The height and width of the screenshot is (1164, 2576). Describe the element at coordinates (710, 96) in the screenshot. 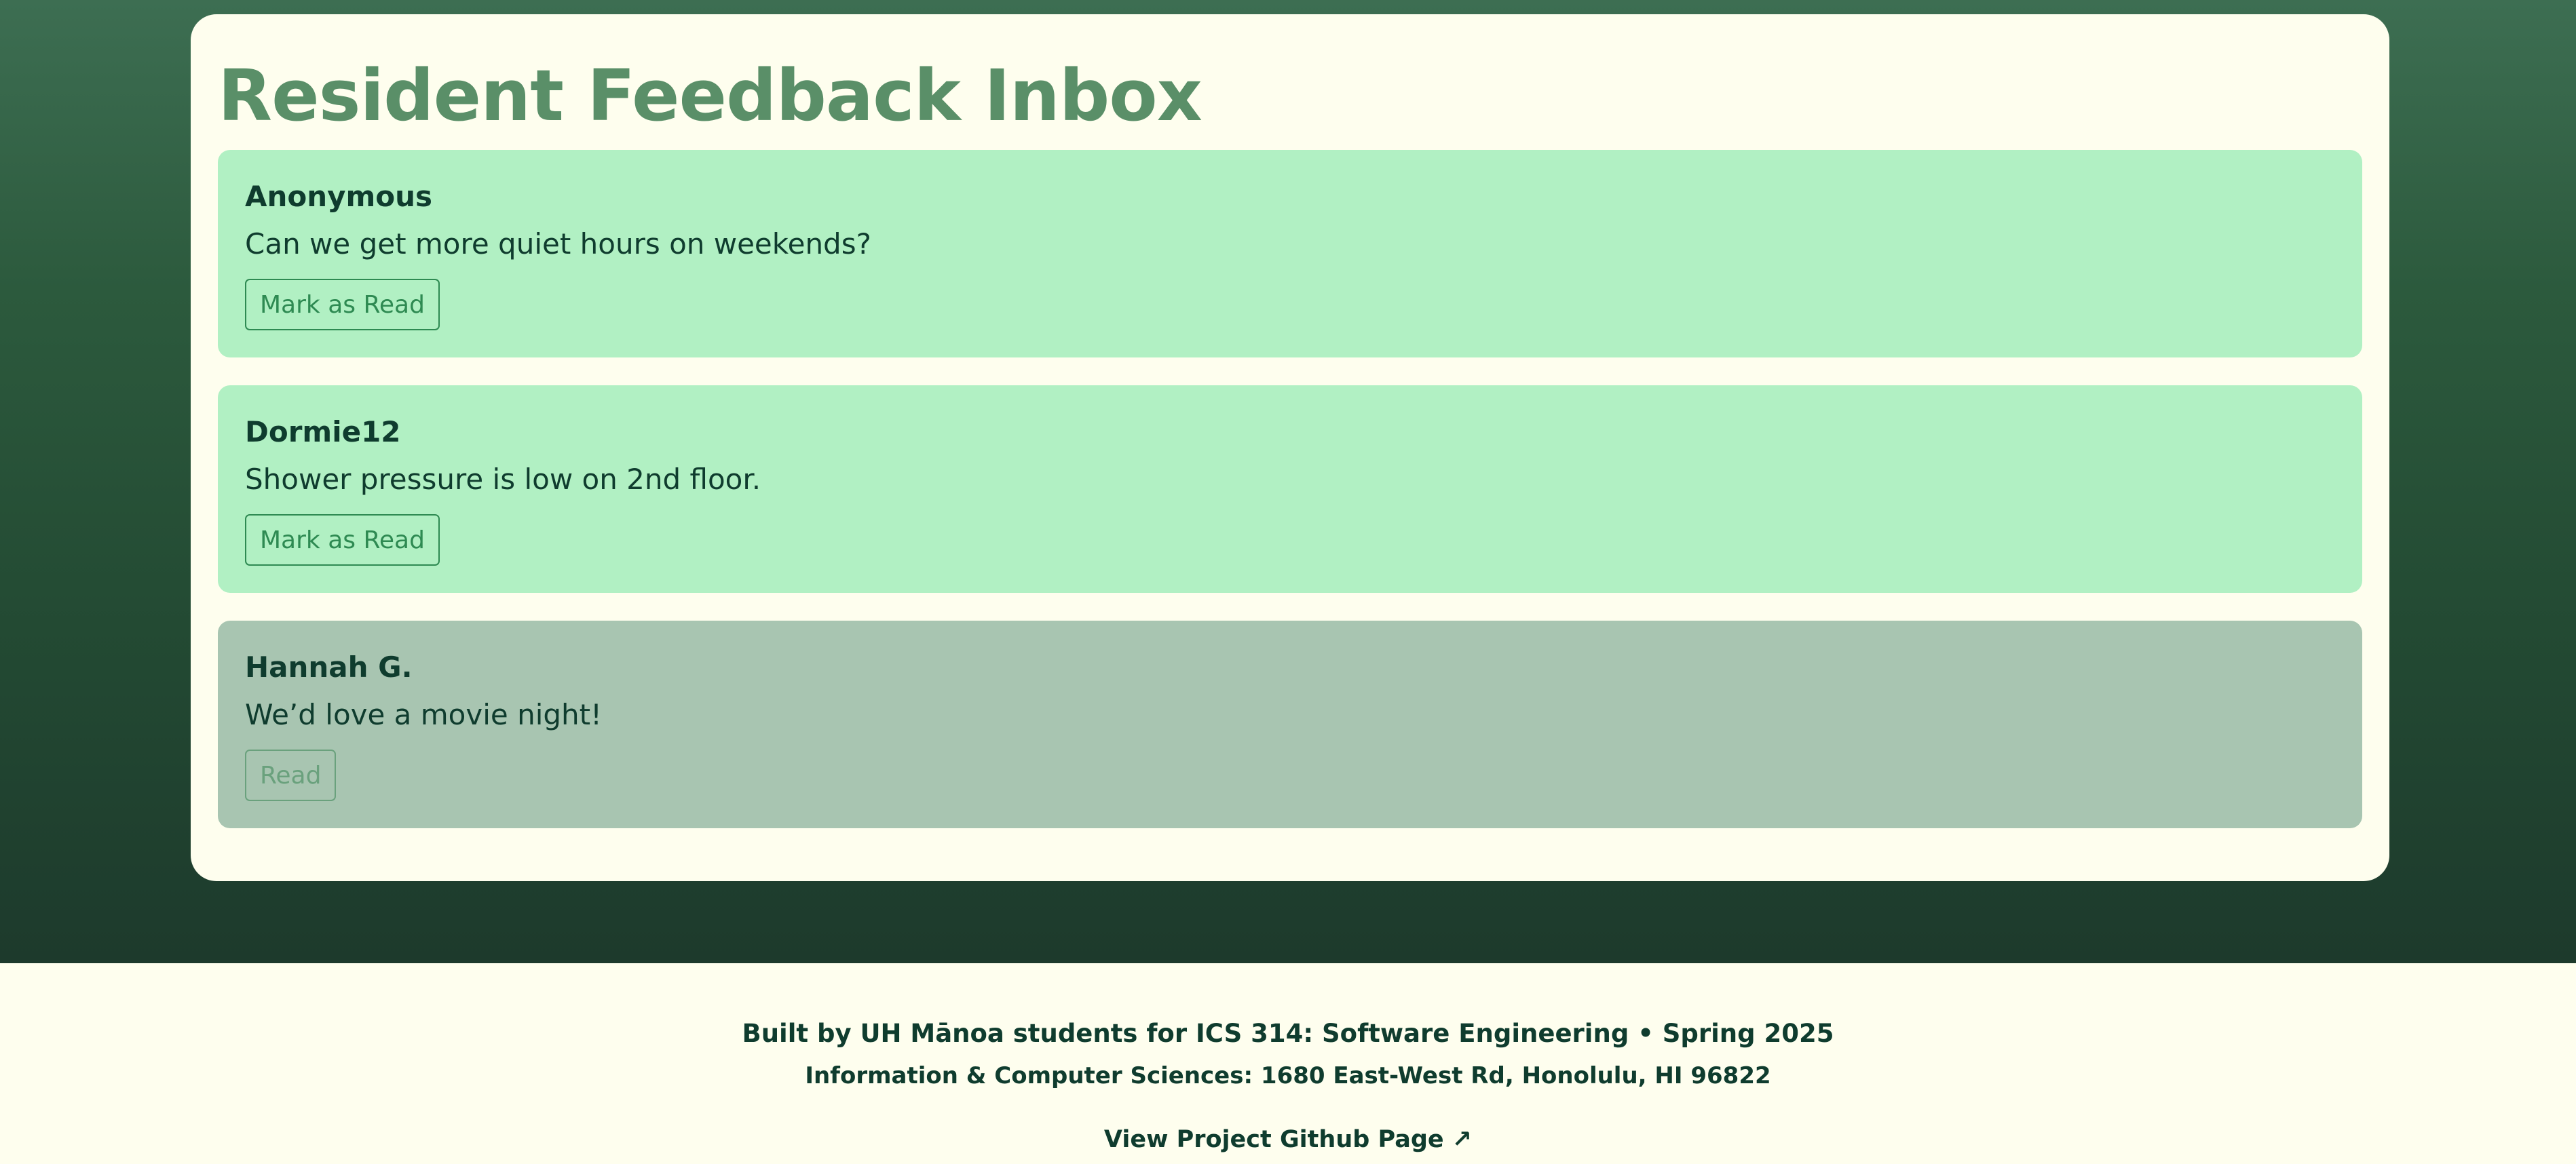

I see `page-title: Resident Feedback Inbox` at that location.